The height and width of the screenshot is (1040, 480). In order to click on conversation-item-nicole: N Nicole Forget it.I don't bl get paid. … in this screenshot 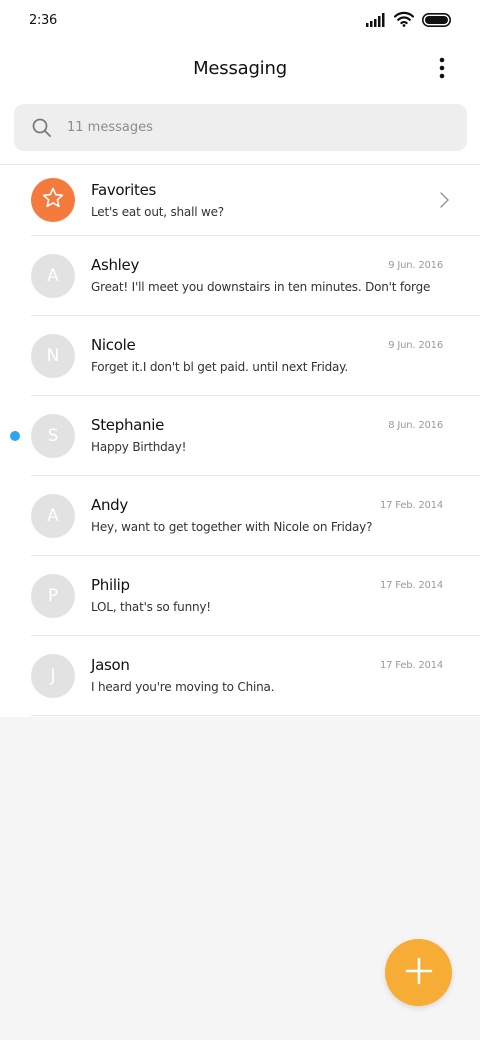, I will do `click(240, 356)`.